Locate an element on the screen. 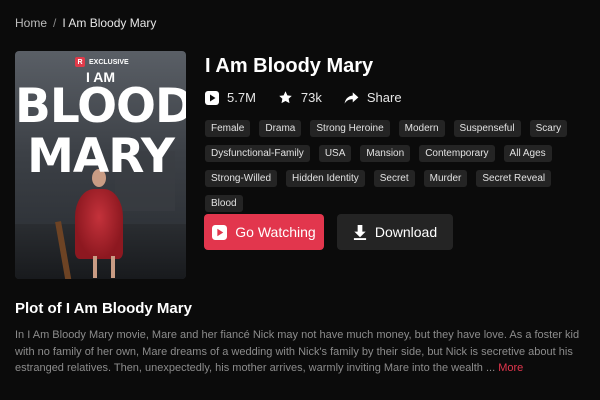 The height and width of the screenshot is (400, 600). share-label: Share is located at coordinates (384, 97).